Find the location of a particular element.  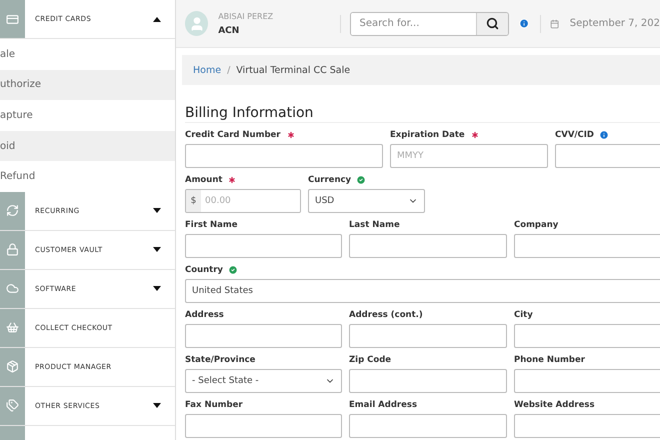

field-label: City is located at coordinates (523, 315).